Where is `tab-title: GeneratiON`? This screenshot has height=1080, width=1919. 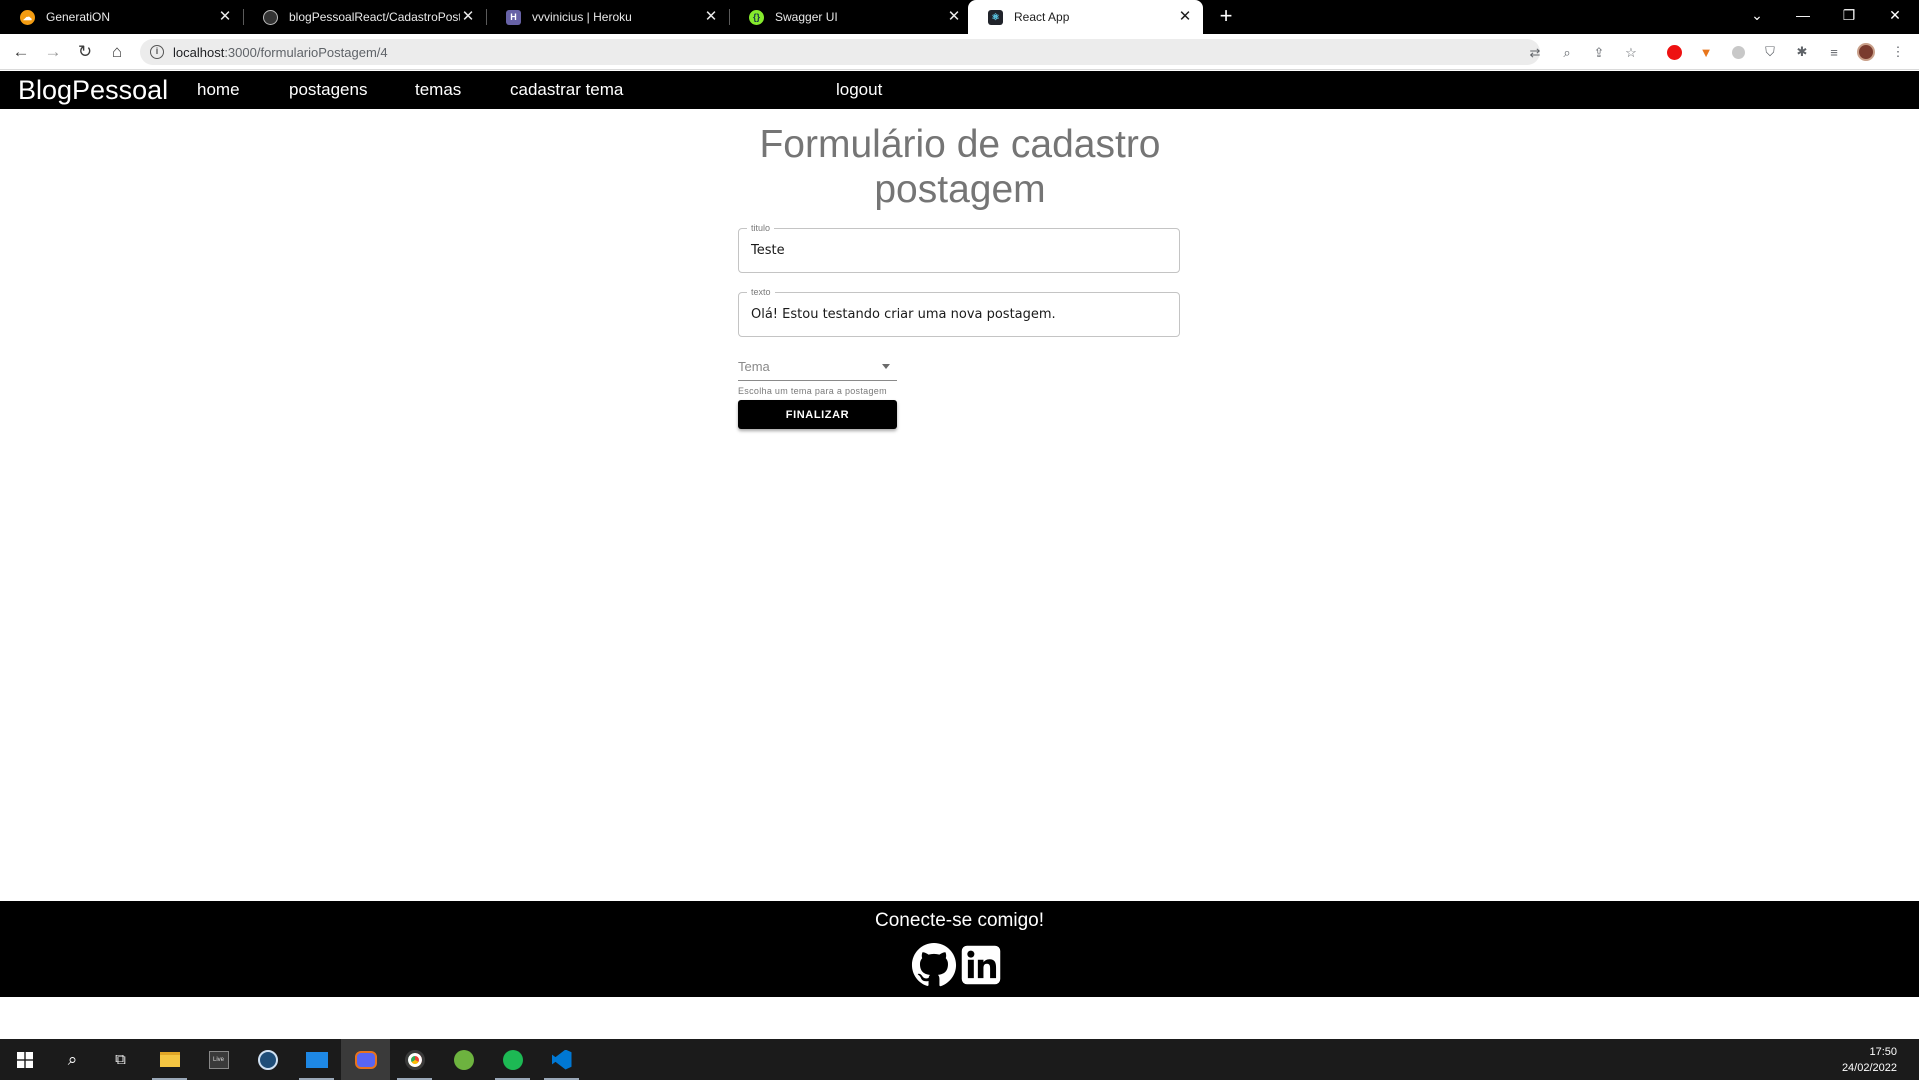
tab-title: GeneratiON is located at coordinates (78, 17).